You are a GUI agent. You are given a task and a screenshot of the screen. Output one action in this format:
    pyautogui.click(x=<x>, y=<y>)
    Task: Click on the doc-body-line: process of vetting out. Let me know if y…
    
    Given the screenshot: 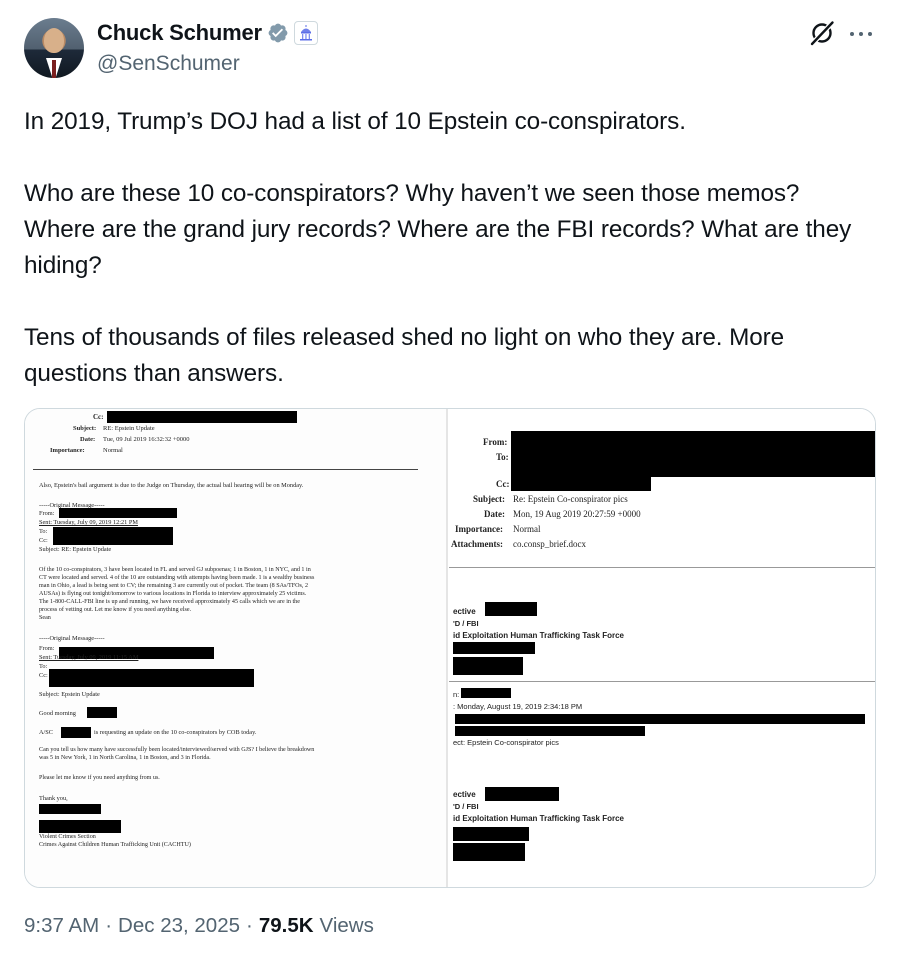 What is the action you would take?
    pyautogui.click(x=115, y=610)
    